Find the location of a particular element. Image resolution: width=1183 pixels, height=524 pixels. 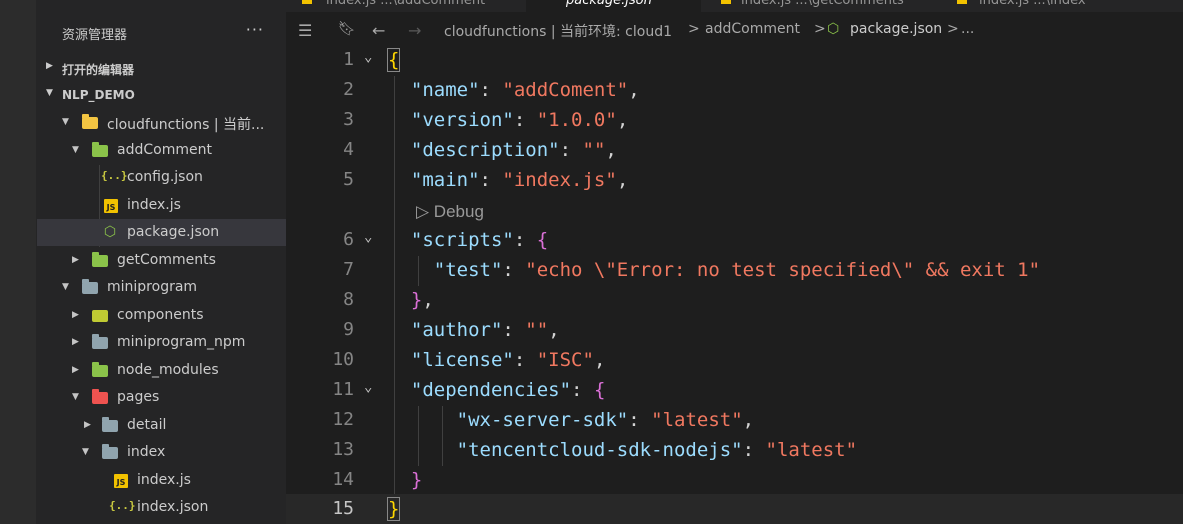

tree-item-label: miniprogram_npm is located at coordinates (181, 342).